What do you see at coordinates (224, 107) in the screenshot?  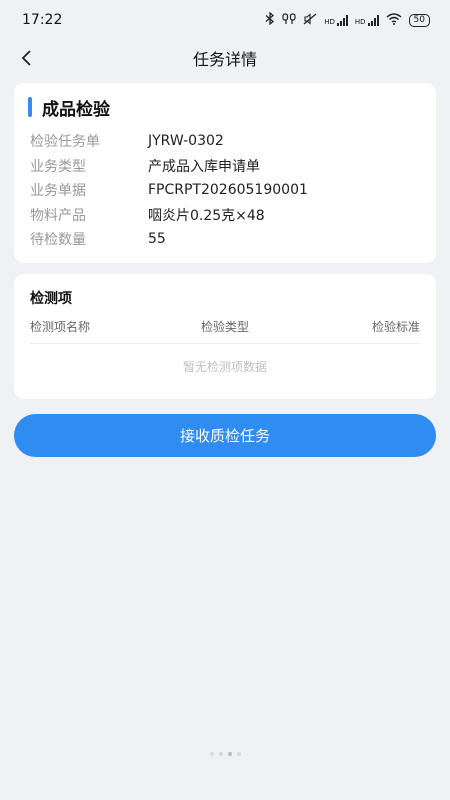 I see `inspection-title-row: 成品检验` at bounding box center [224, 107].